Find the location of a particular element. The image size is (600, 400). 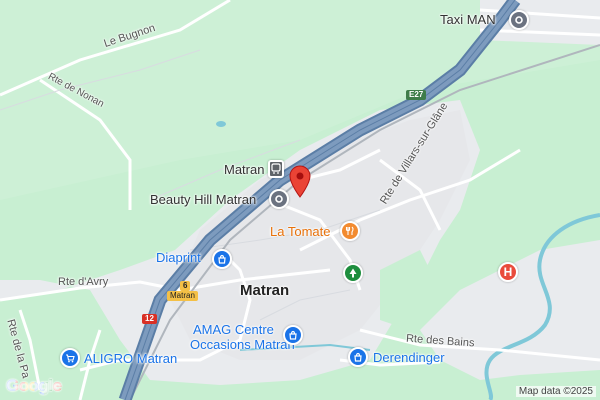

google-logo: Google is located at coordinates (34, 386).